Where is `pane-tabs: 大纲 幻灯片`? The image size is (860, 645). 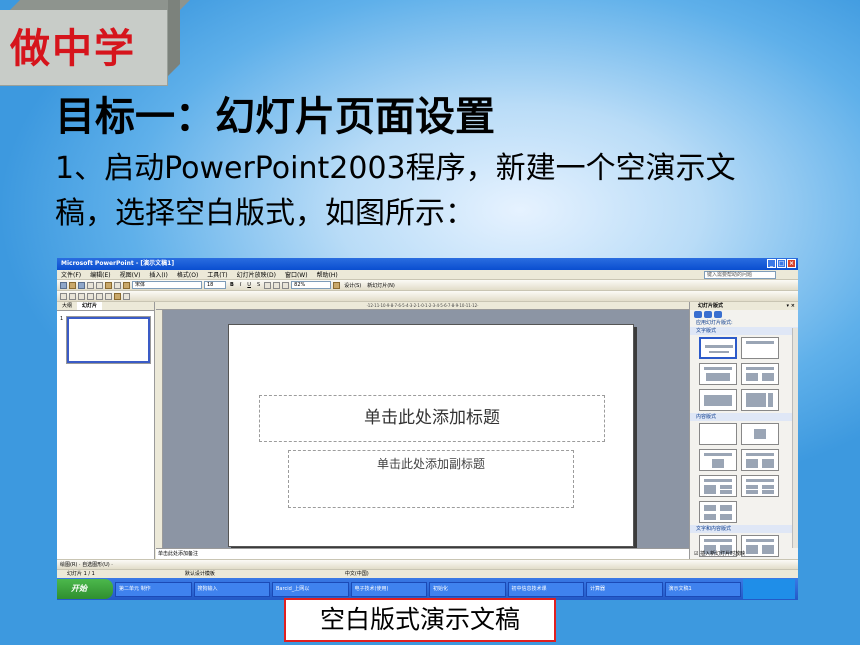
pane-tabs: 大纲 幻灯片 is located at coordinates (105, 306).